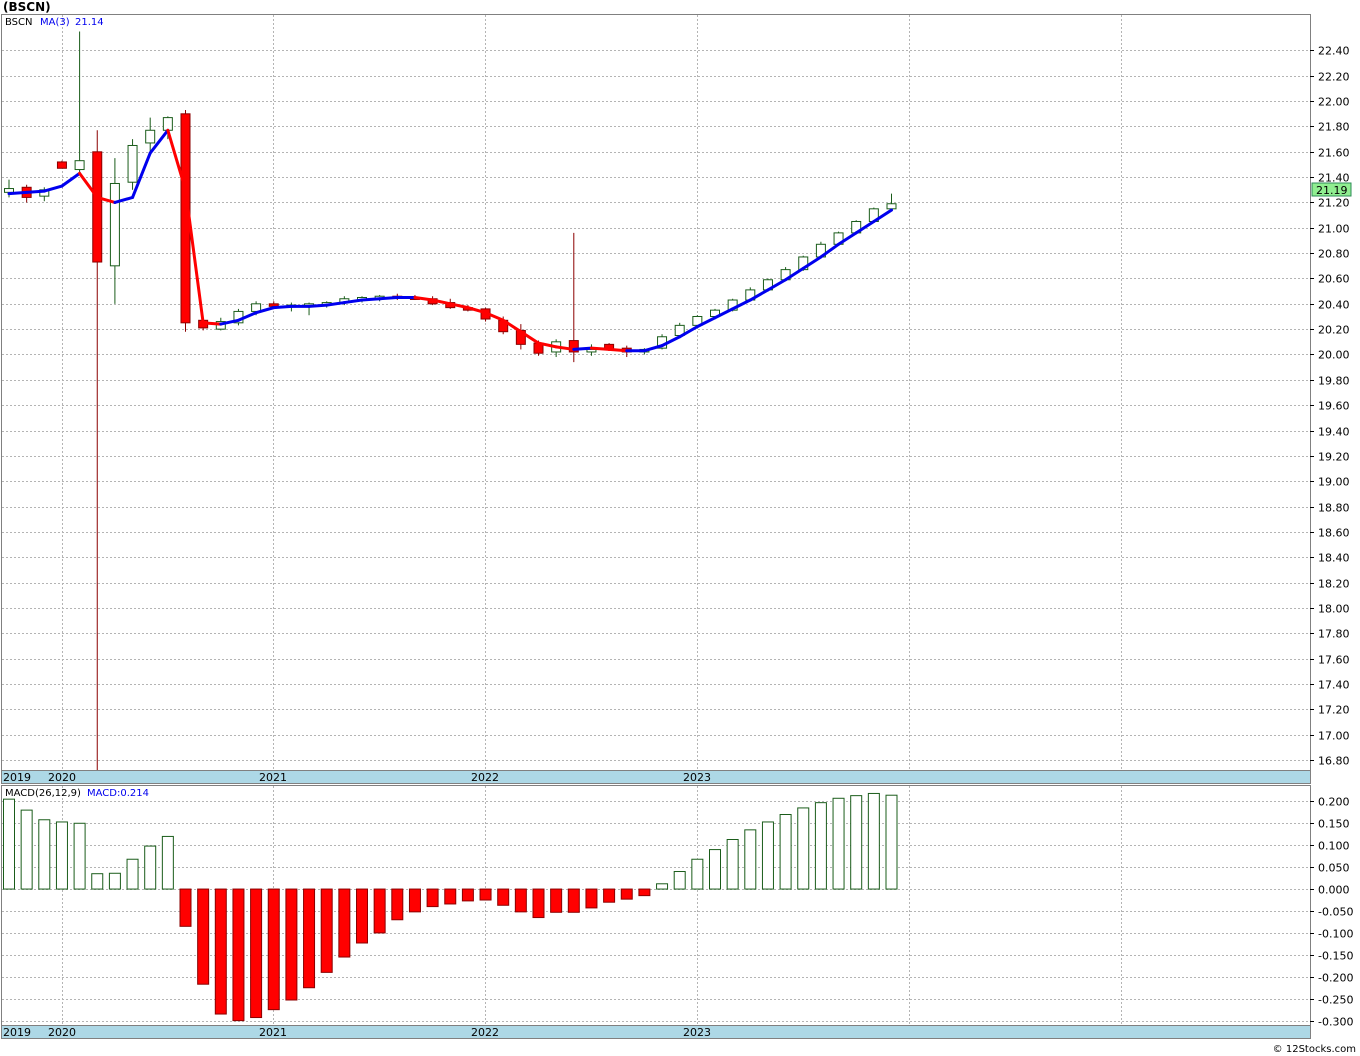 The image size is (1360, 1056). What do you see at coordinates (1334, 634) in the screenshot?
I see `price-y-tick-label: 17.80` at bounding box center [1334, 634].